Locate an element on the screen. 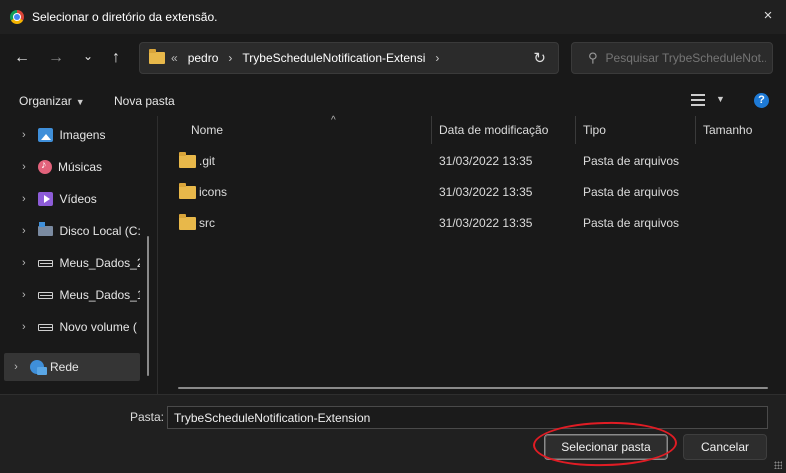  sort-up-icon: ^ is located at coordinates (333, 120).